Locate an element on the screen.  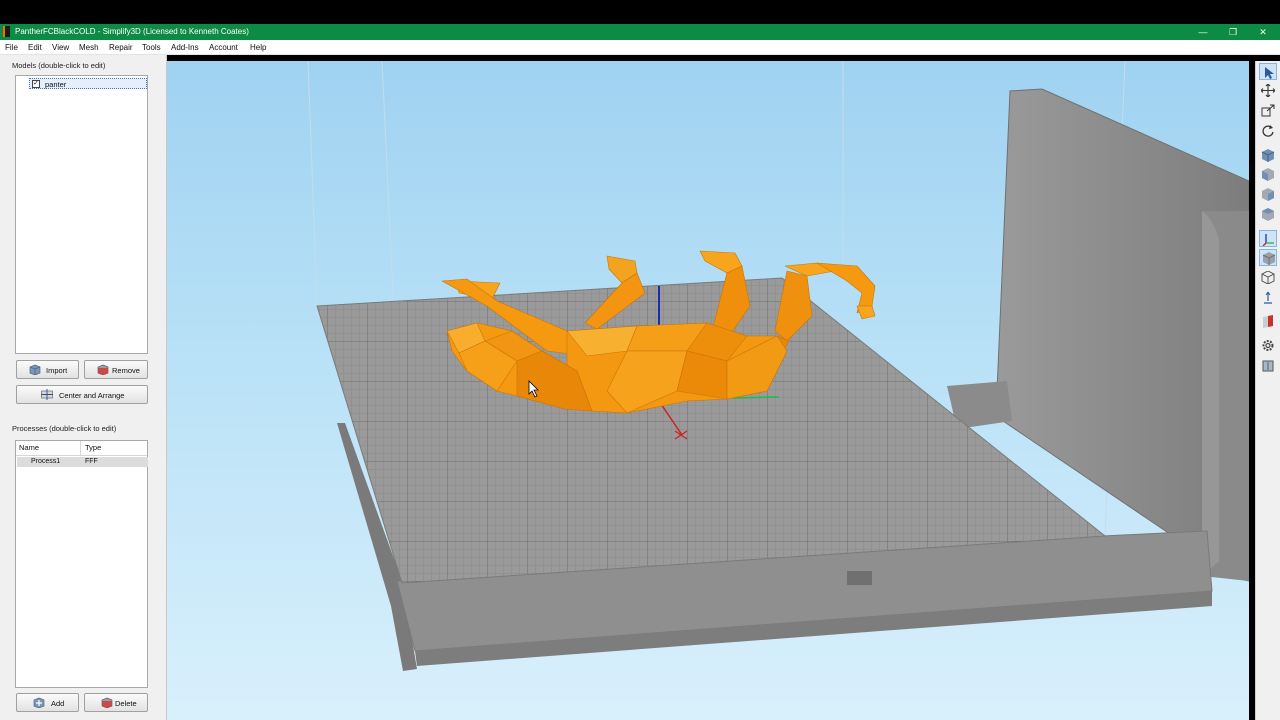
header-divider is located at coordinates (81, 455).